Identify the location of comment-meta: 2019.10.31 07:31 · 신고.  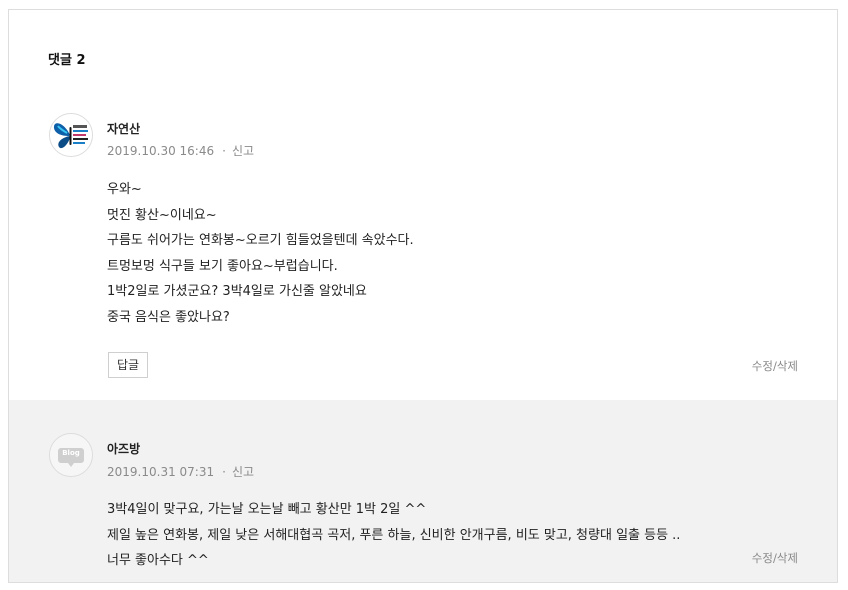
(180, 471).